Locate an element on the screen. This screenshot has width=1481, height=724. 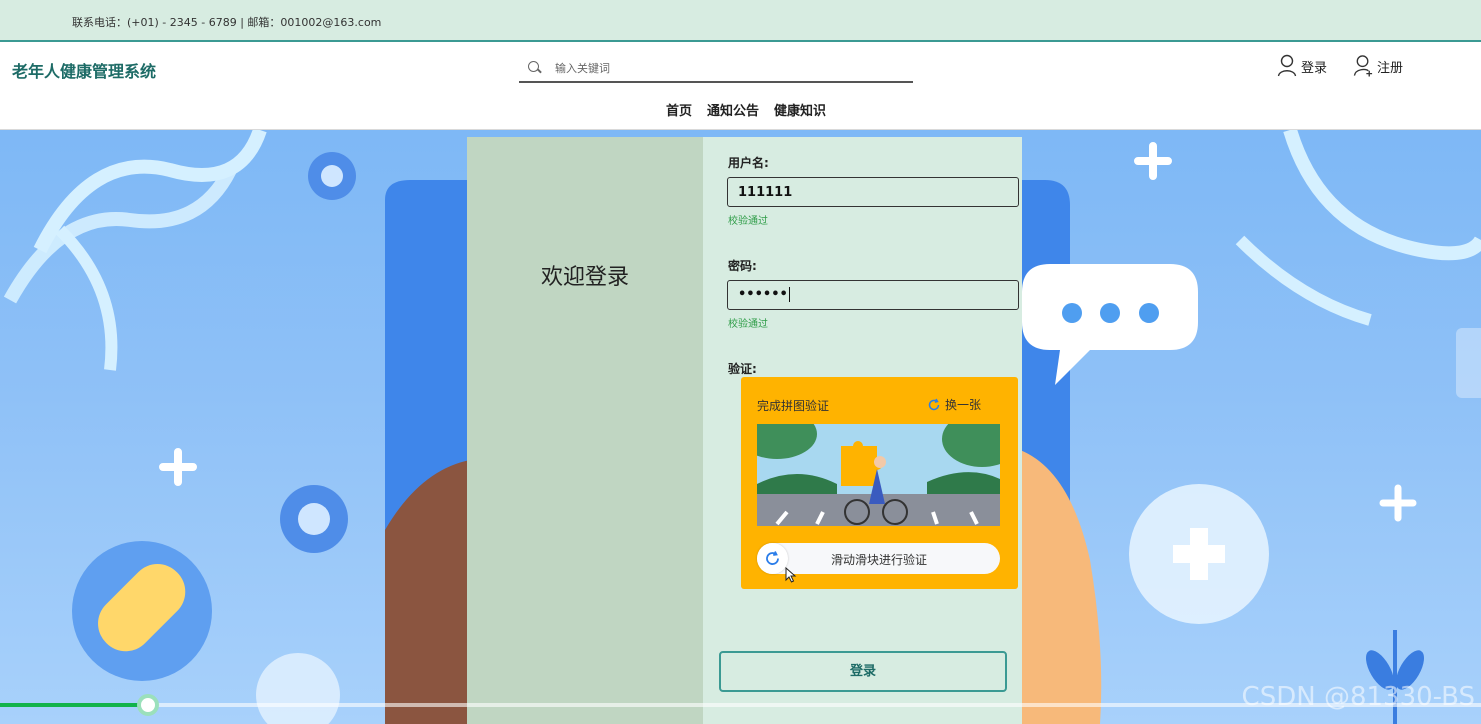
slider-handle is located at coordinates (772, 558).